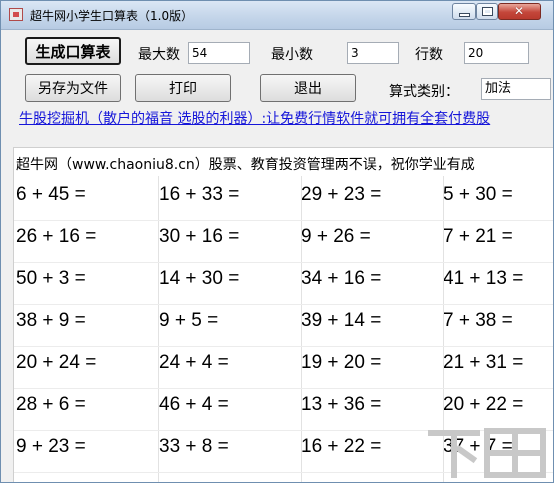 The height and width of the screenshot is (483, 554). Describe the element at coordinates (159, 55) in the screenshot. I see `max-number-label: 最大数` at that location.